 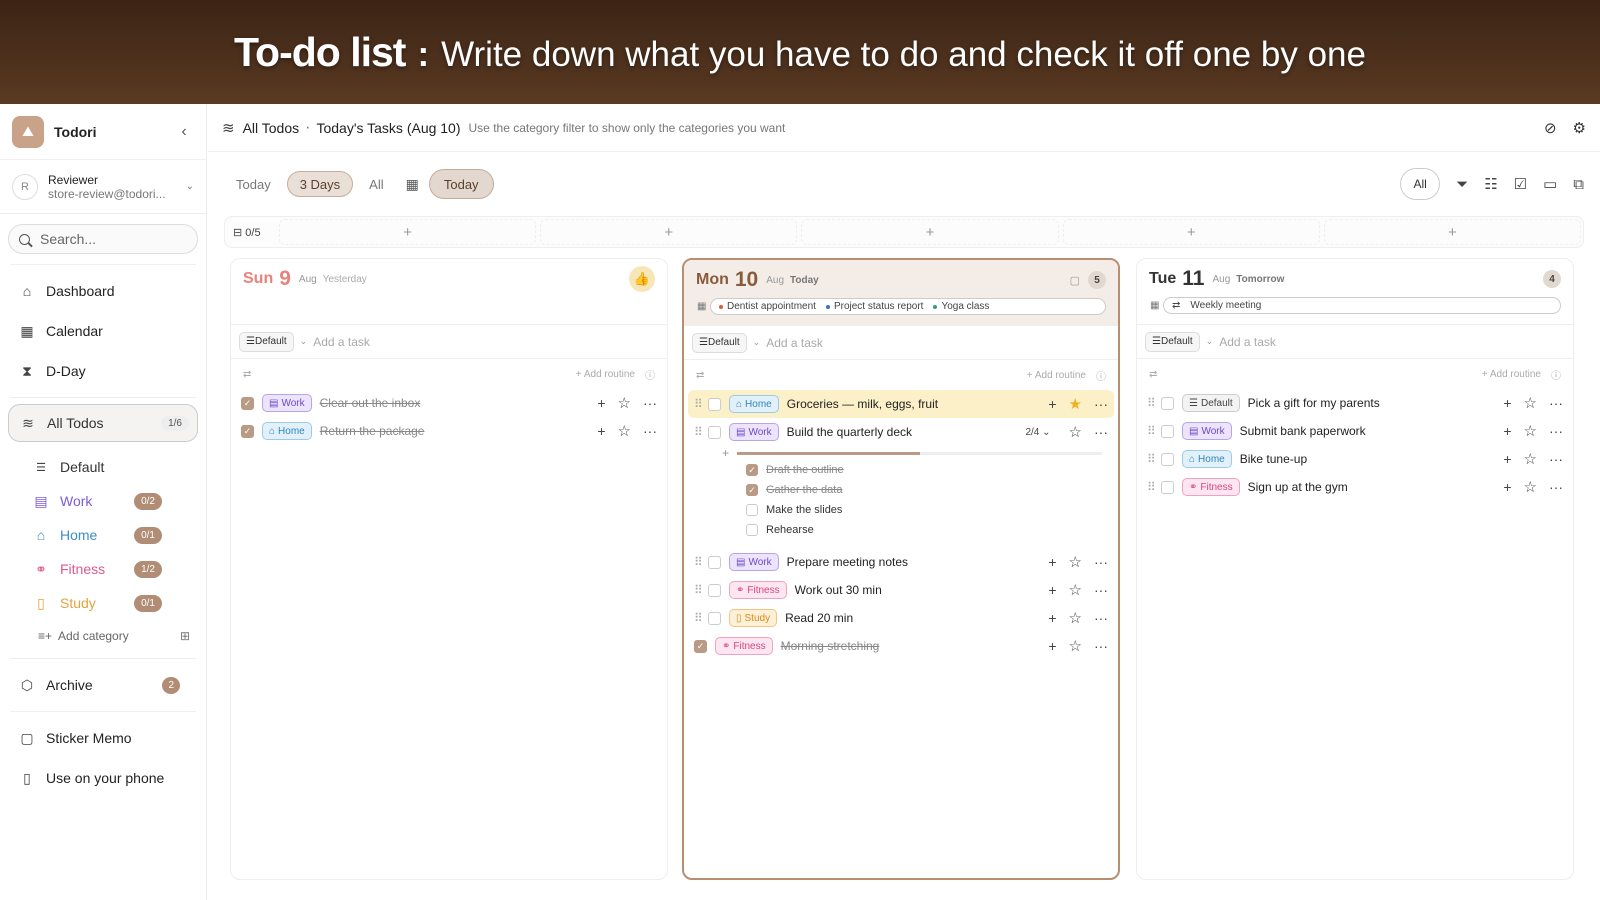 I want to click on category-home: ⌂ Home 0/1, so click(x=103, y=535).